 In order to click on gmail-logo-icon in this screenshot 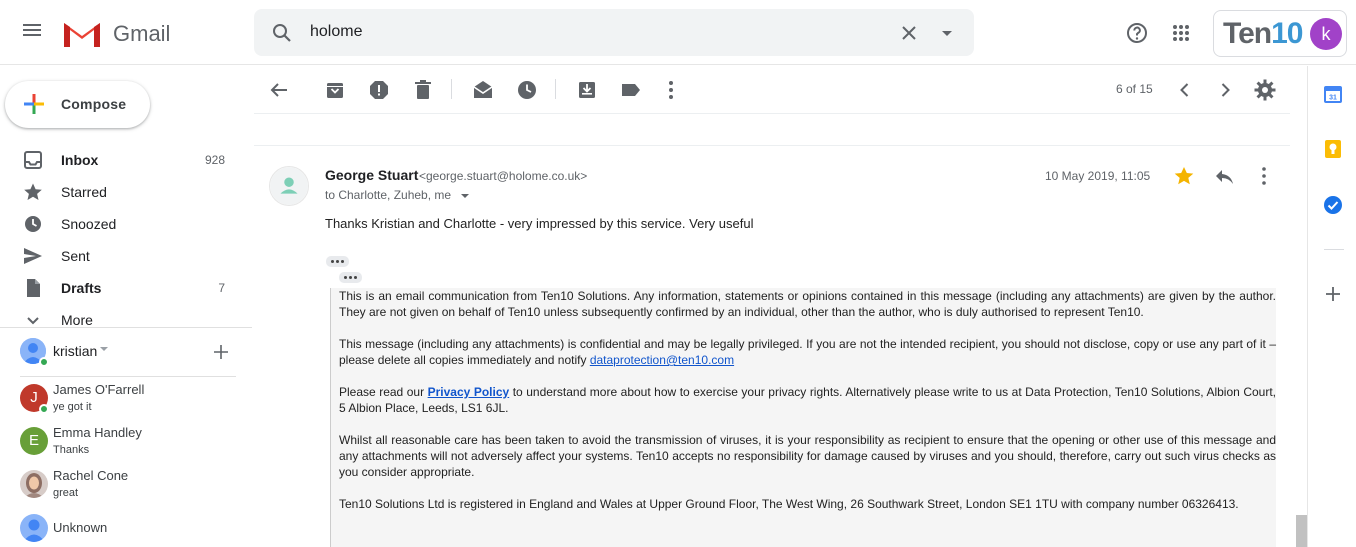, I will do `click(82, 34)`.